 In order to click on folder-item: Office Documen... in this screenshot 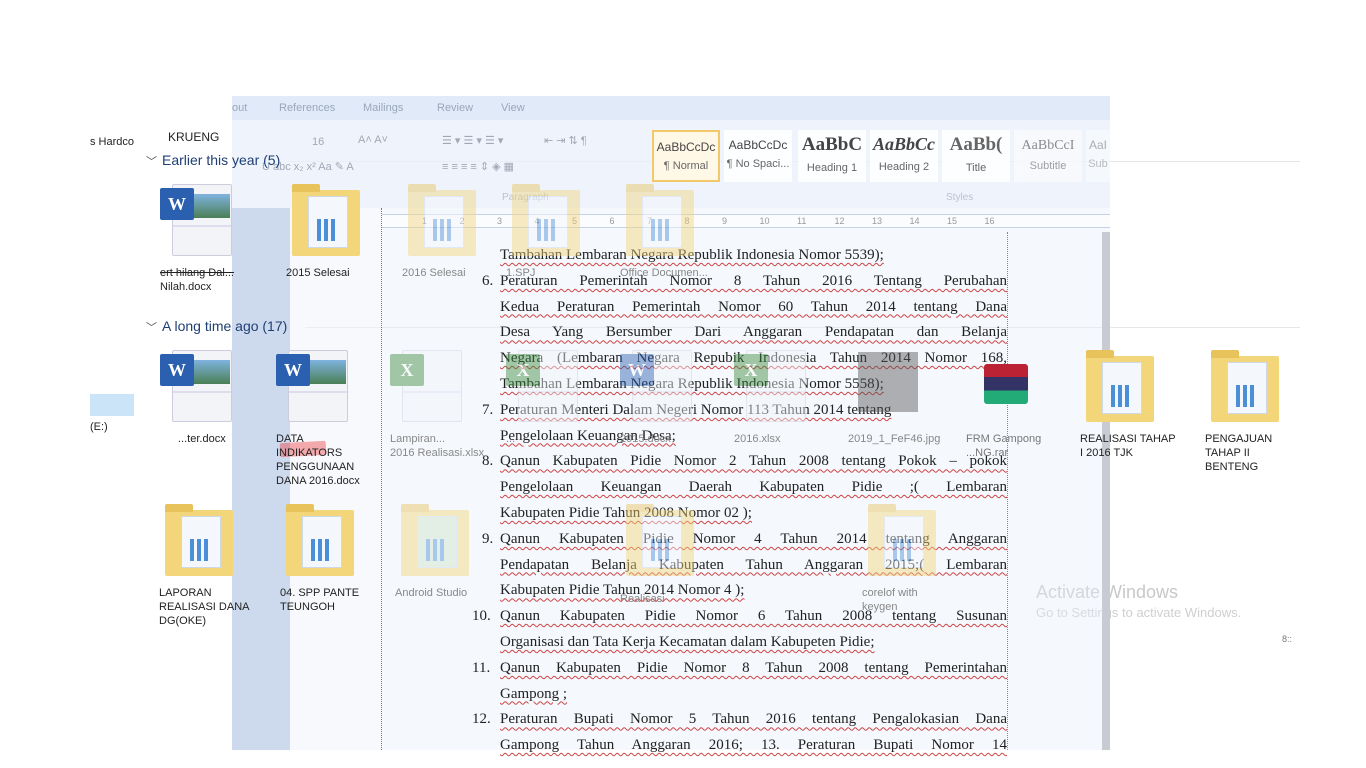, I will do `click(670, 230)`.